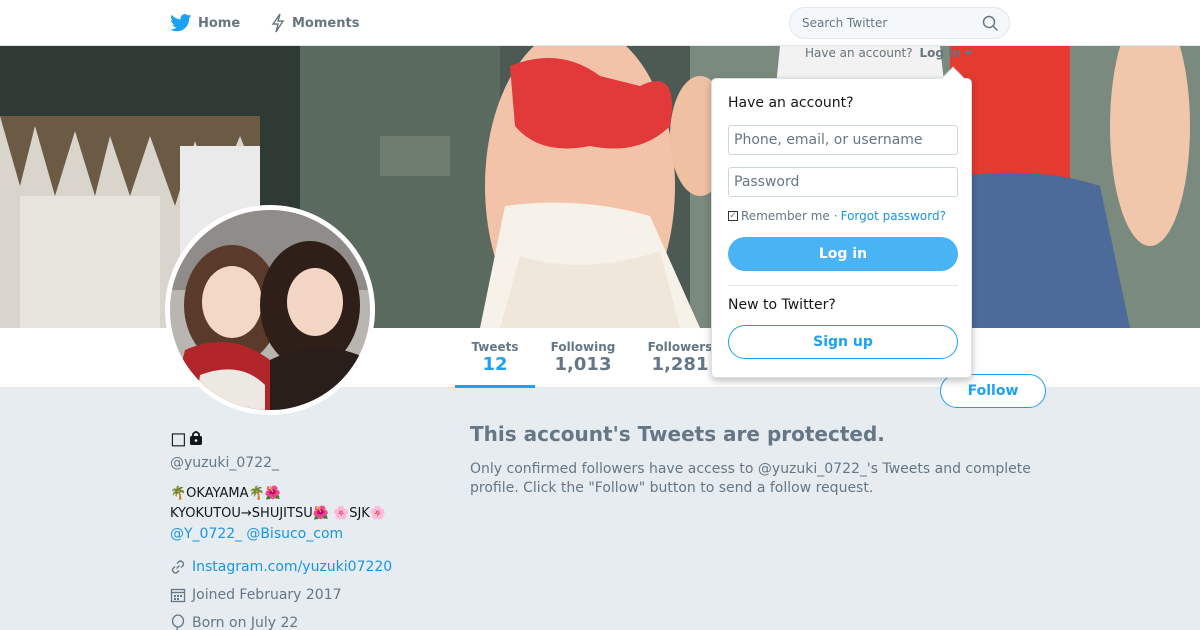 Image resolution: width=1200 pixels, height=630 pixels. Describe the element at coordinates (195, 438) in the screenshot. I see `lock-icon` at that location.